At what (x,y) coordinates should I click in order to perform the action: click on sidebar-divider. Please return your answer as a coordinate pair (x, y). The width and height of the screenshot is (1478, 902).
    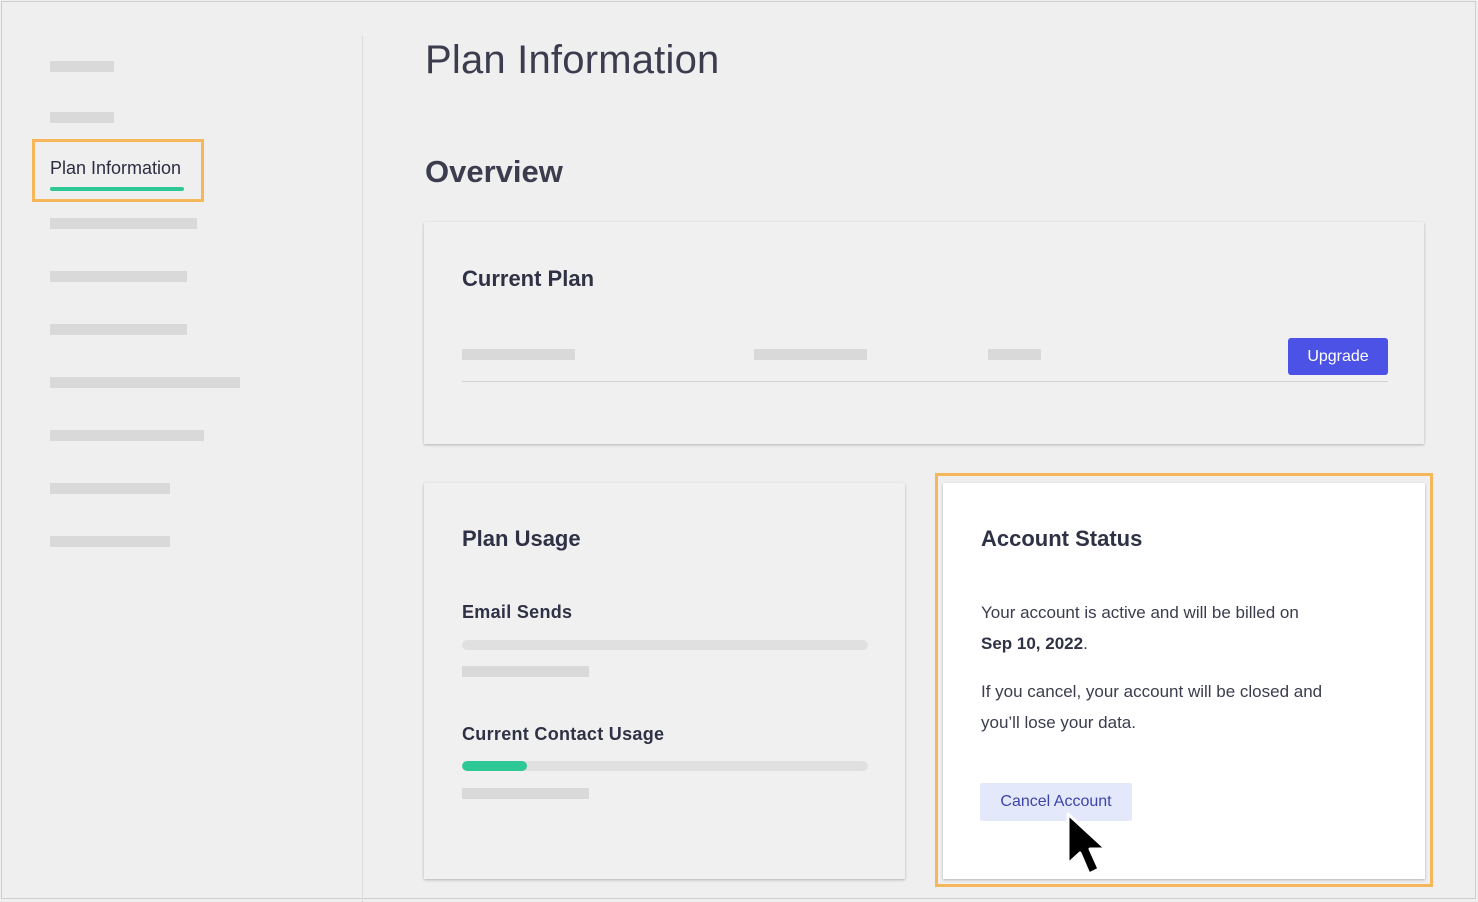
    Looking at the image, I should click on (362, 469).